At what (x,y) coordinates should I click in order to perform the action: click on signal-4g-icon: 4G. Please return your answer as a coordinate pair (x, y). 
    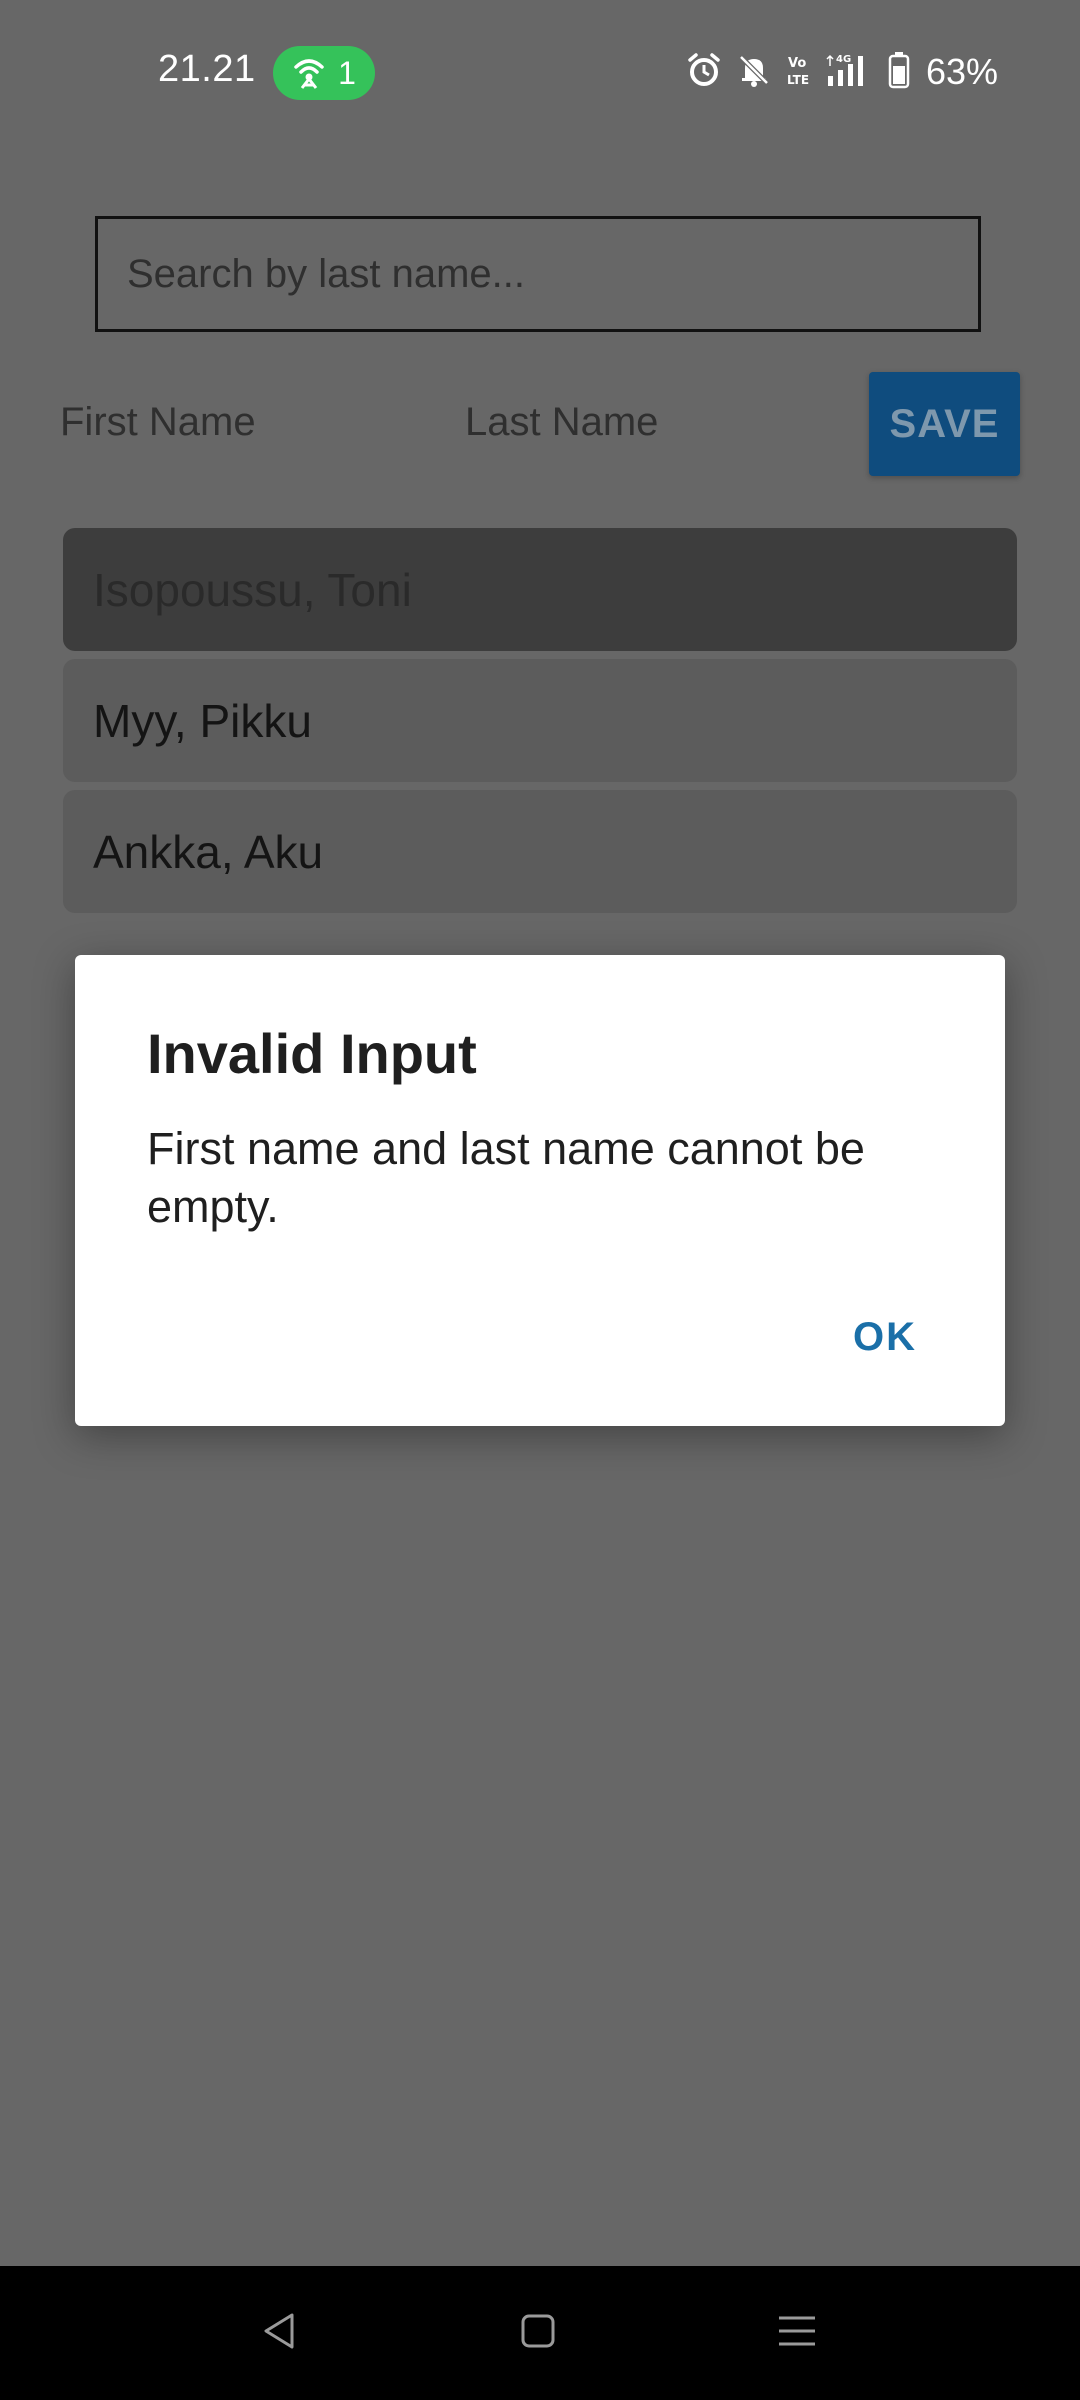
    Looking at the image, I should click on (850, 72).